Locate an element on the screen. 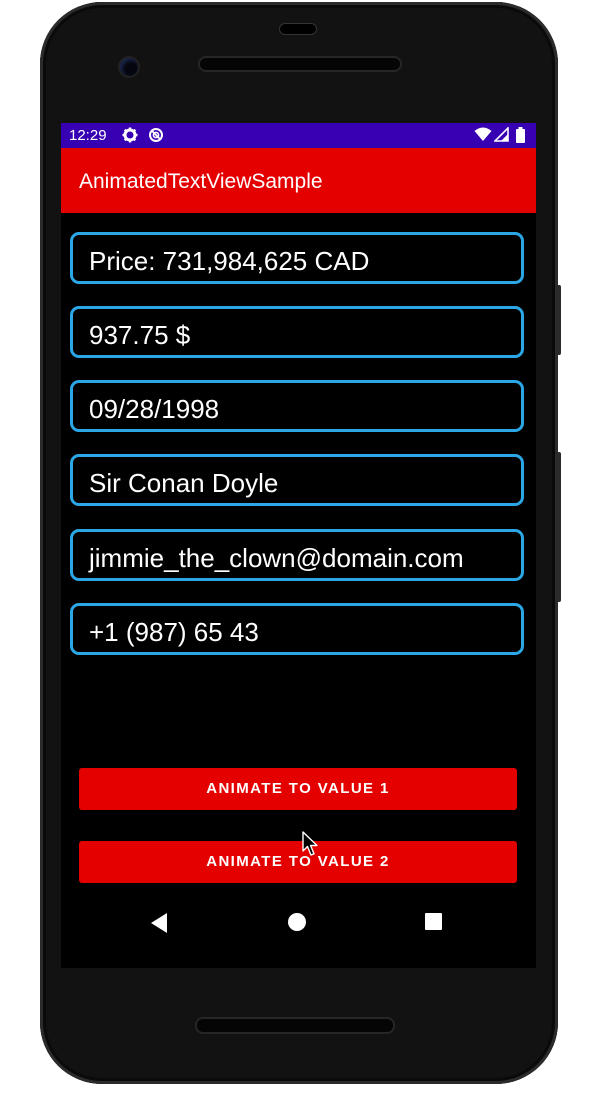  navigation-bar is located at coordinates (298, 938).